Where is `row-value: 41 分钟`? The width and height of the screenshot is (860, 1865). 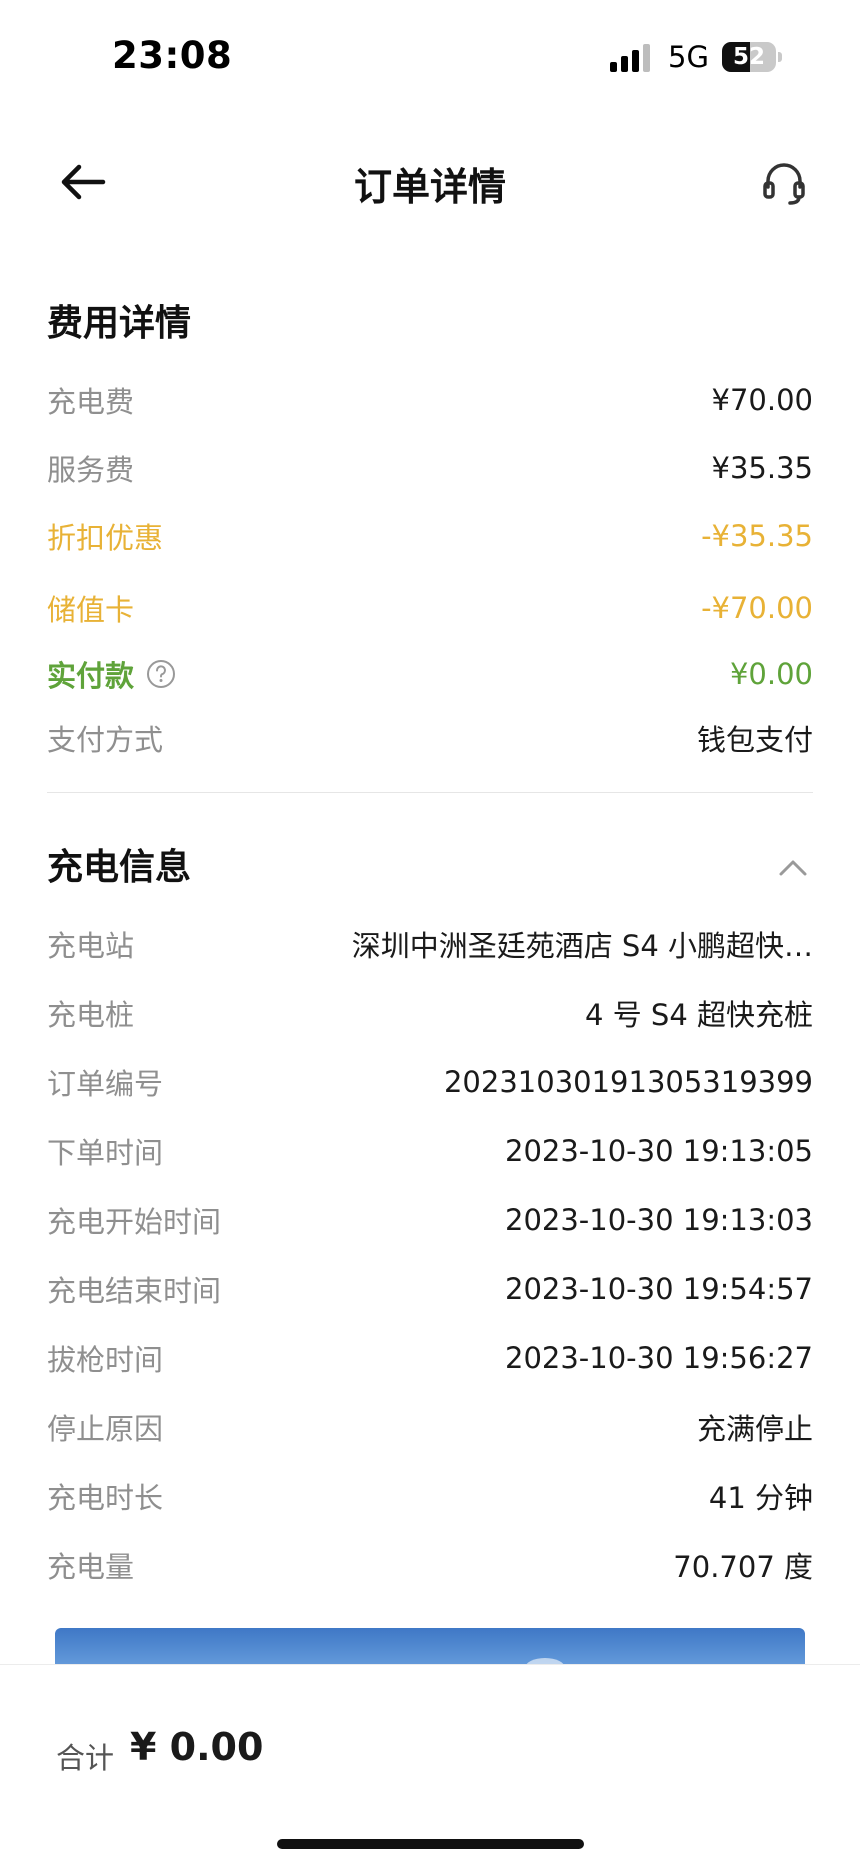 row-value: 41 分钟 is located at coordinates (760, 1498).